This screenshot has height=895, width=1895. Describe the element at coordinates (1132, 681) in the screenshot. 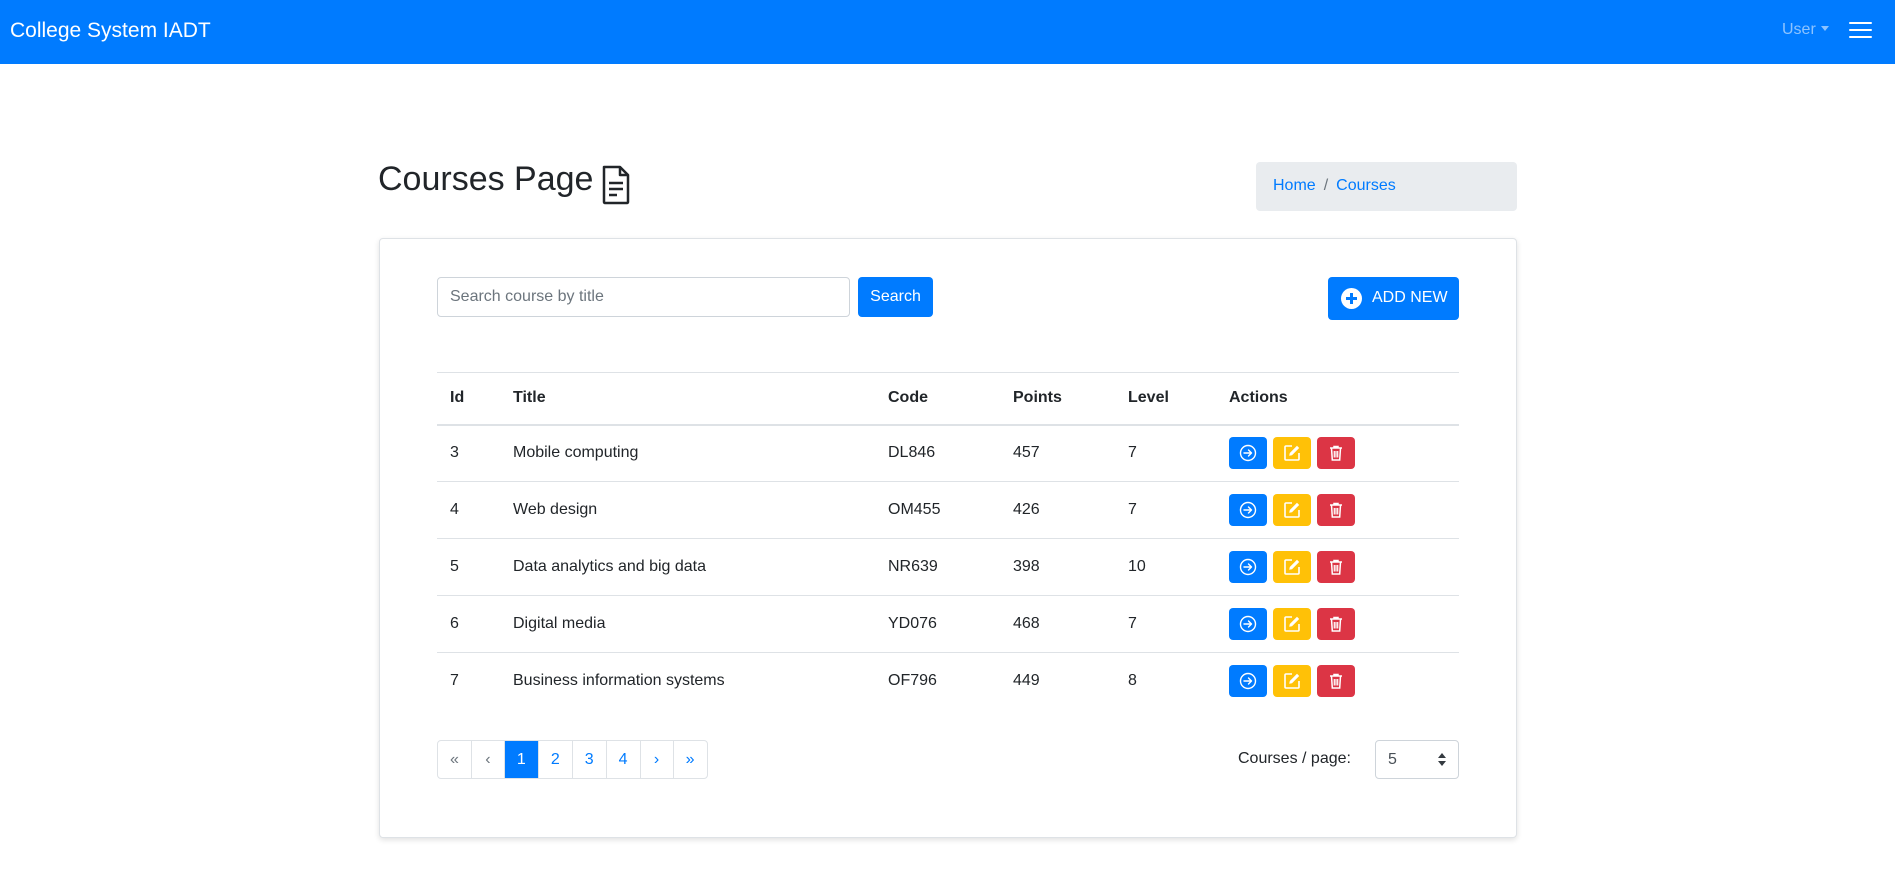

I see `cell-level: 8` at that location.